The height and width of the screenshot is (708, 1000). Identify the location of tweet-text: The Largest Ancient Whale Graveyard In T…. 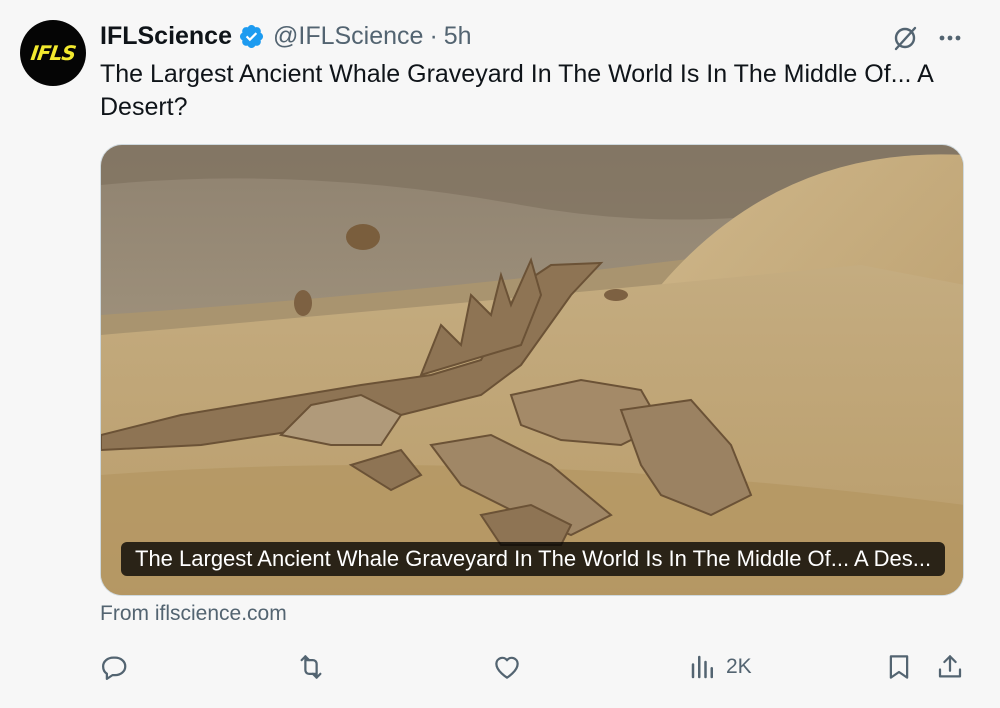
(516, 90).